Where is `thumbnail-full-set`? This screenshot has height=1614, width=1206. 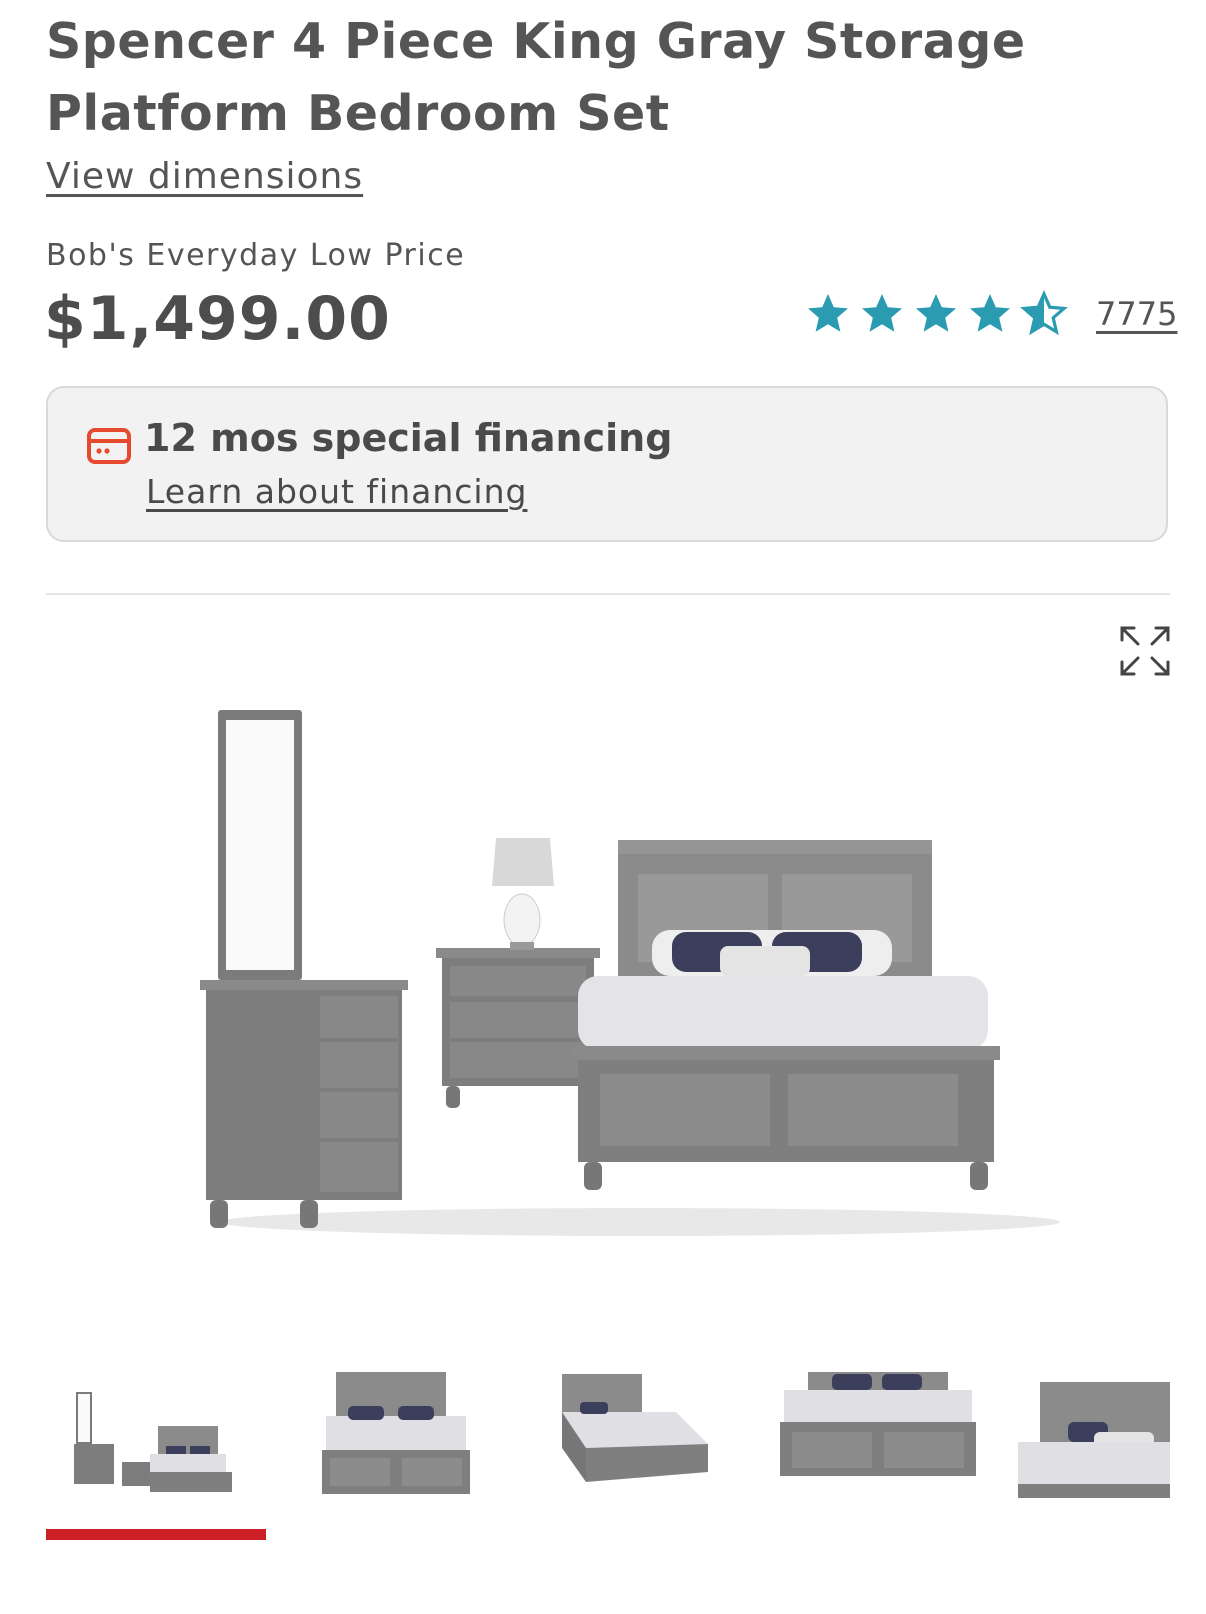
thumbnail-full-set is located at coordinates (161, 1447).